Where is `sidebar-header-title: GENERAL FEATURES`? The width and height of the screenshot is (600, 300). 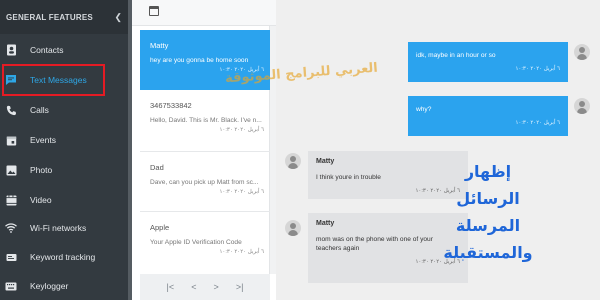
sidebar-header-title: GENERAL FEATURES is located at coordinates (49, 17).